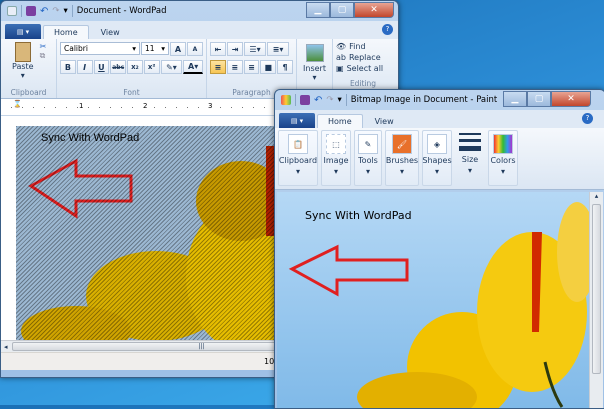 This screenshot has width=604, height=409. I want to click on select-icon: ⬚, so click(336, 144).